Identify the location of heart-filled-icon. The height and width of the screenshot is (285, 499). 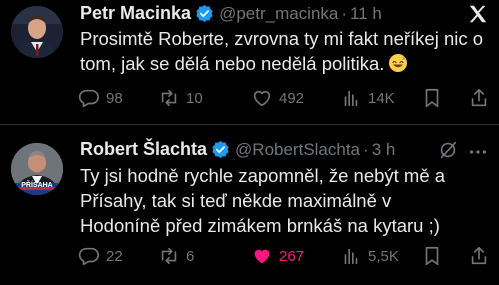
(262, 256).